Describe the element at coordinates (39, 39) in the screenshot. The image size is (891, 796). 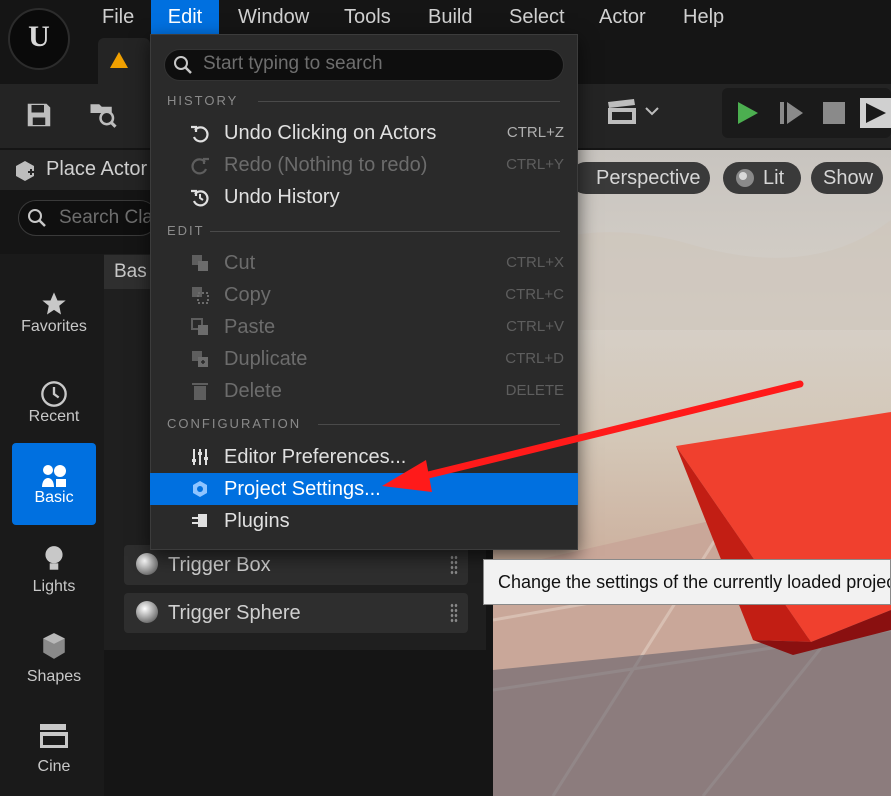
I see `unreal-logo: U` at that location.